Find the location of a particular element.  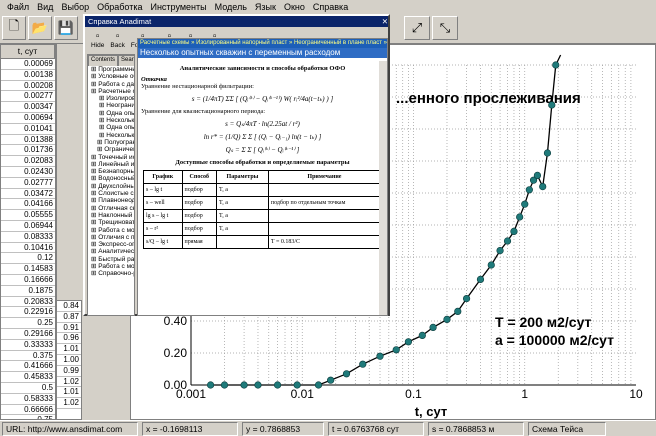

table-row: 0.00277 is located at coordinates (28, 97).